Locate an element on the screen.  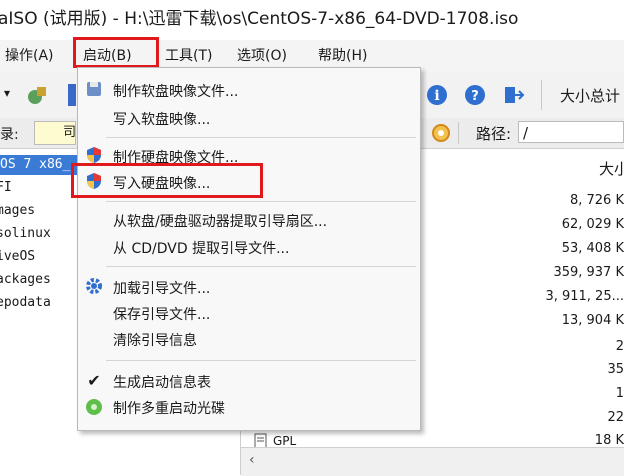
dropdown-arrow-icon: ▾ is located at coordinates (7, 93).